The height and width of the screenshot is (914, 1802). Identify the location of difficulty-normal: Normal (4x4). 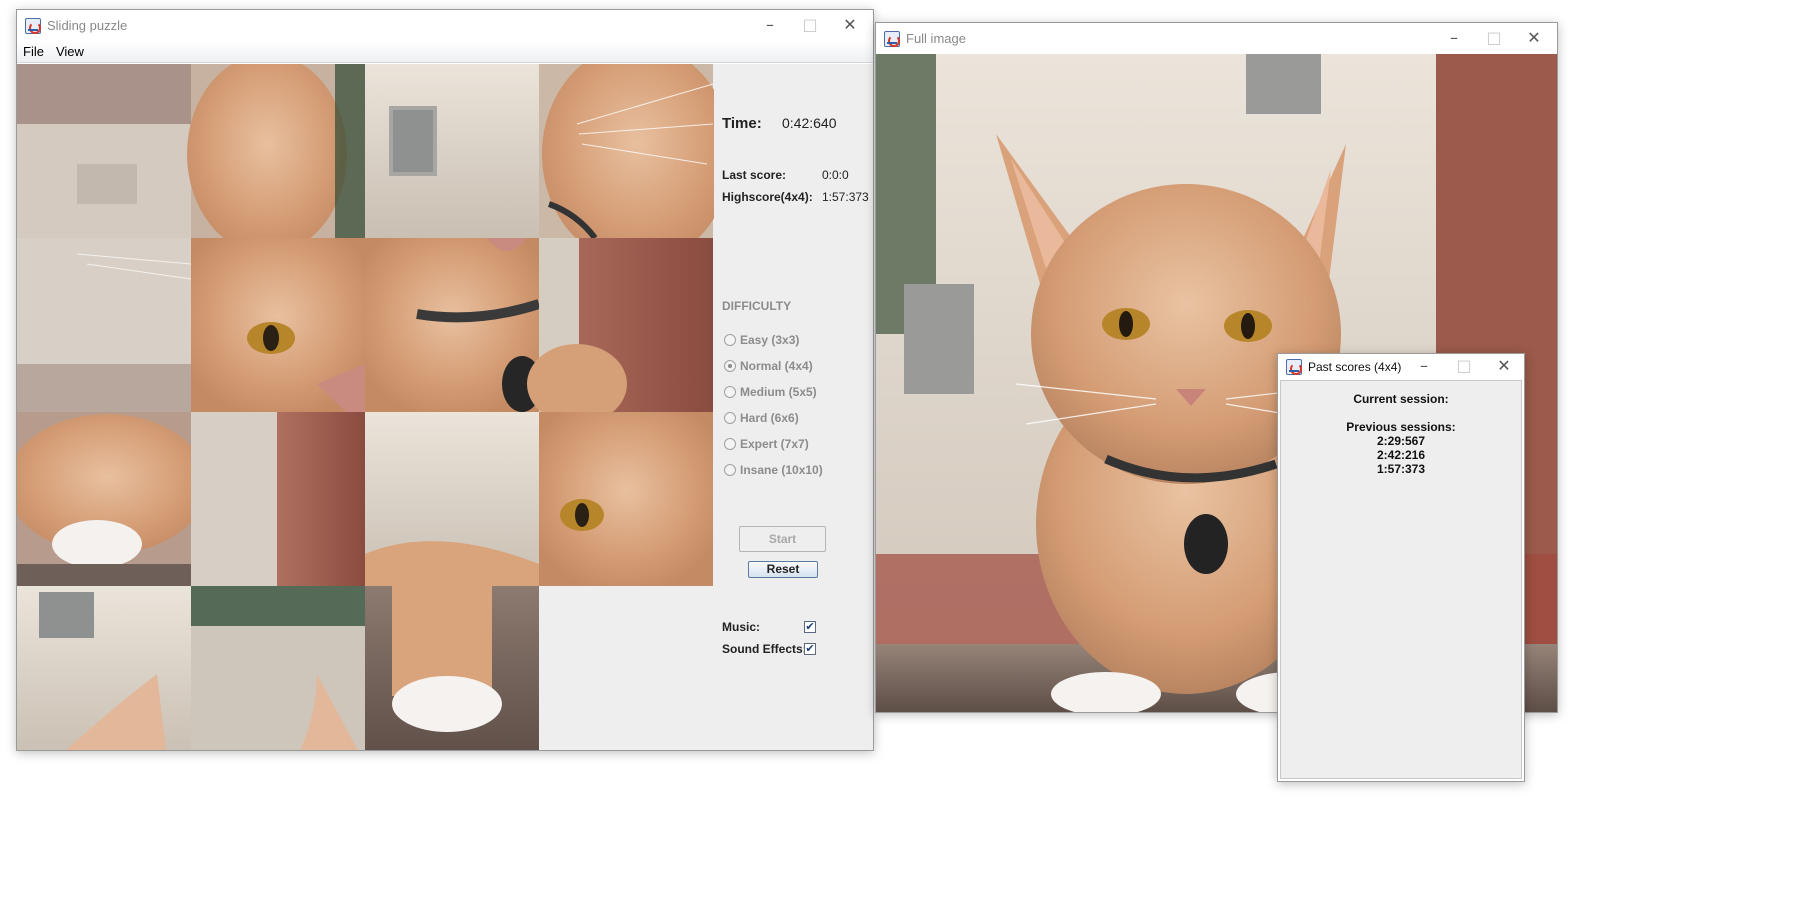
(768, 366).